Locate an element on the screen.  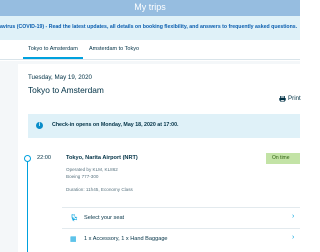
trip-date: Tuesday, May 19, 2020 is located at coordinates (60, 77).